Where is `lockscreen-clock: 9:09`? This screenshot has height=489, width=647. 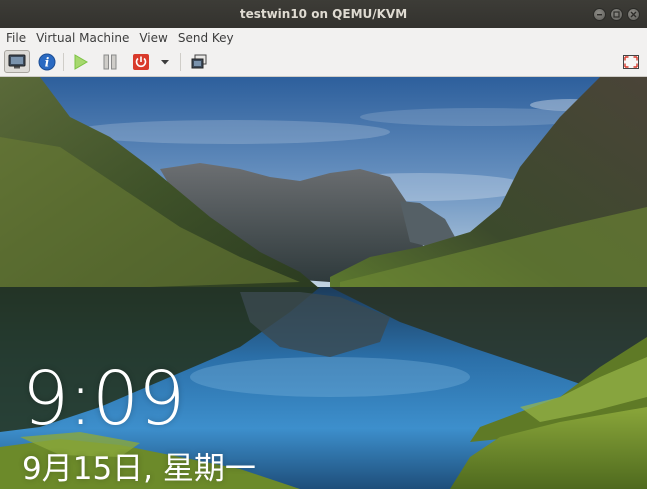
lockscreen-clock: 9:09 is located at coordinates (103, 399).